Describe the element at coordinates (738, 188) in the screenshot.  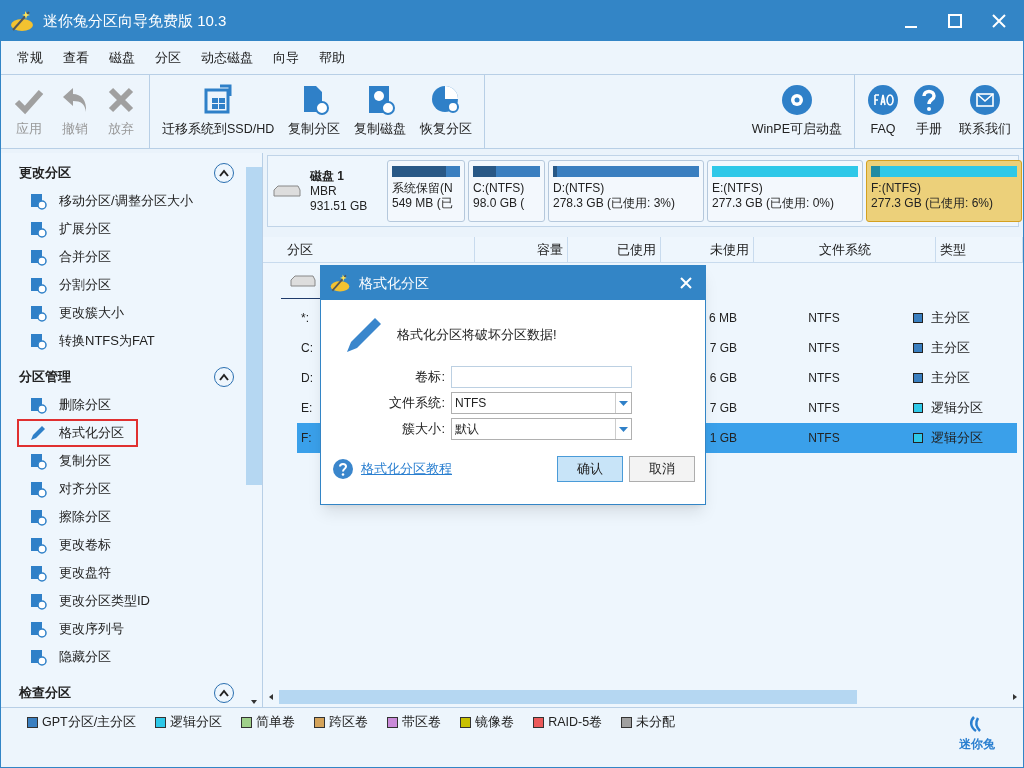
I see `partition-label: E:(NTFS)` at that location.